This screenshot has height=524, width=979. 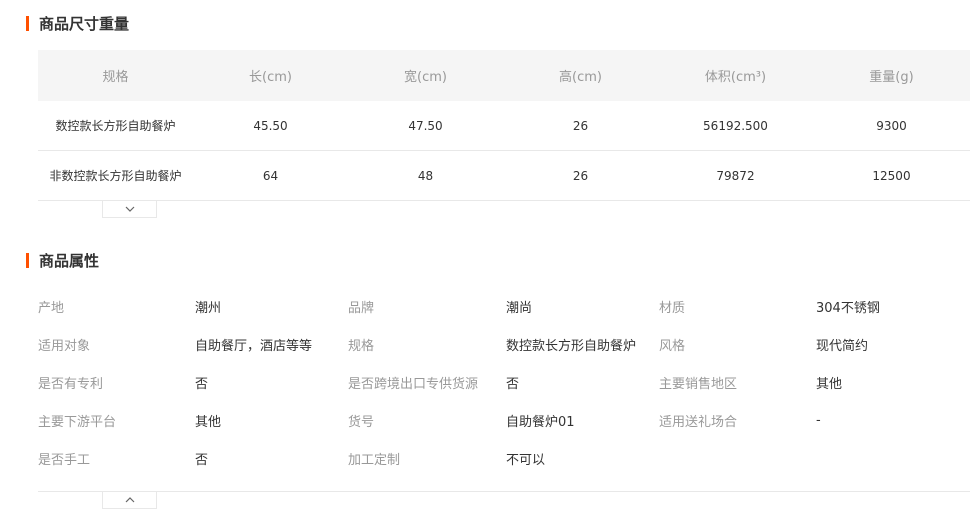 I want to click on chevron-down-icon, so click(x=129, y=209).